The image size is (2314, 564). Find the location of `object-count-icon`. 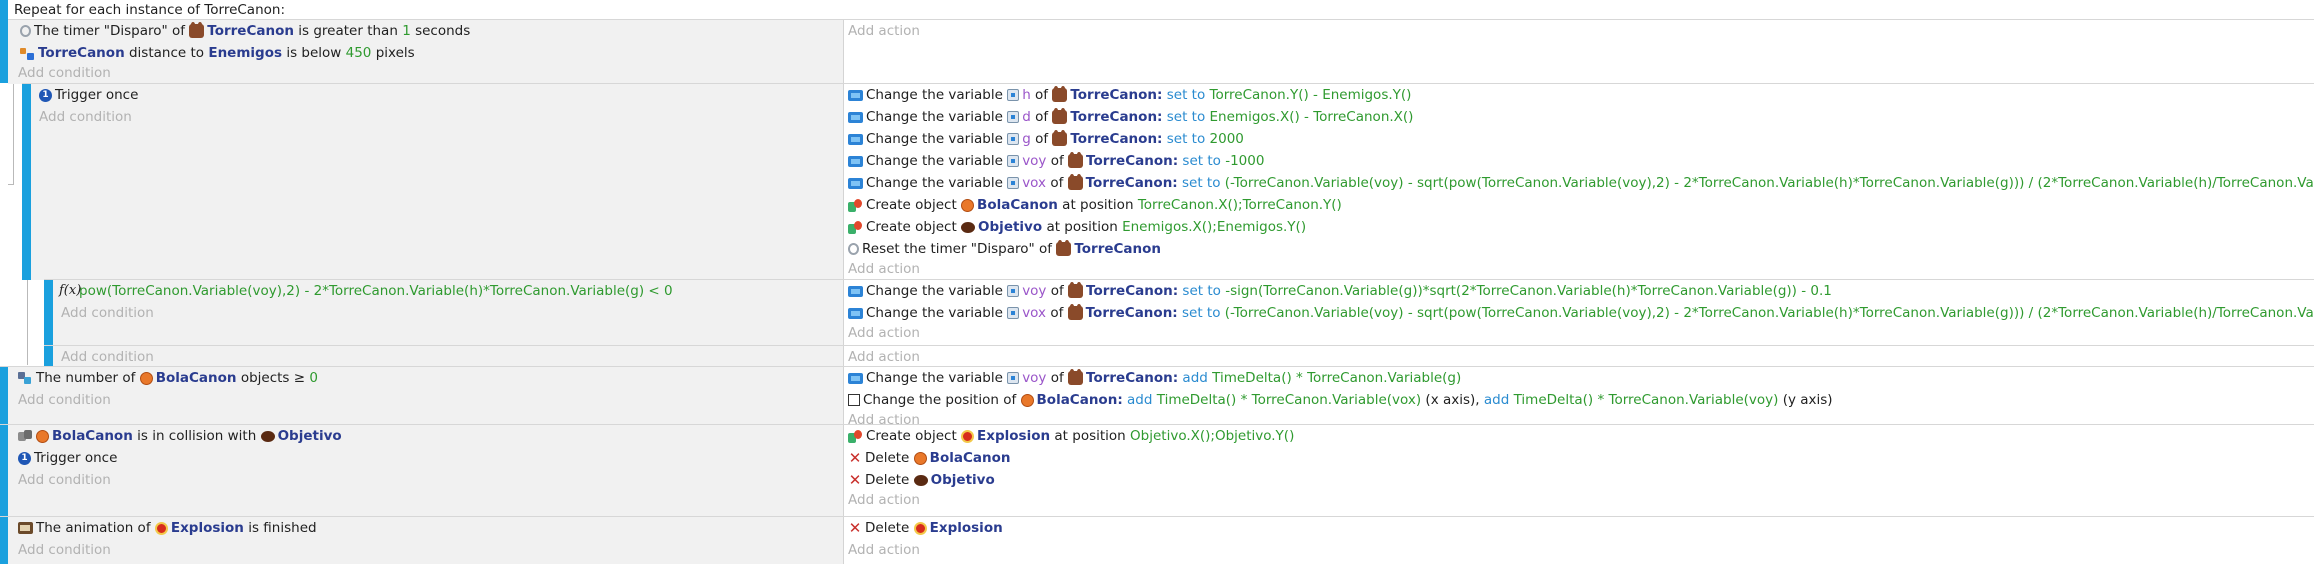

object-count-icon is located at coordinates (25, 378).